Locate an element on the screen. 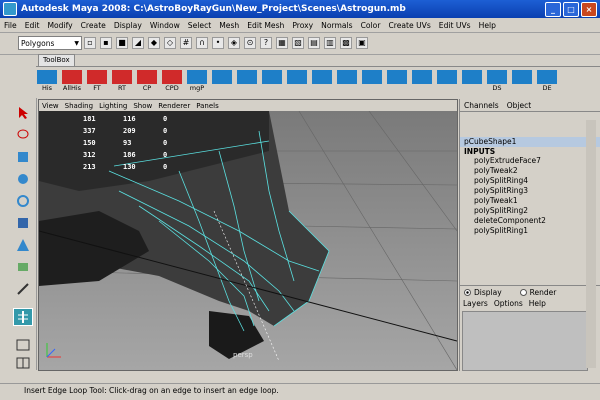 This screenshot has width=600, height=400. vp-menu-show: Show is located at coordinates (142, 106).